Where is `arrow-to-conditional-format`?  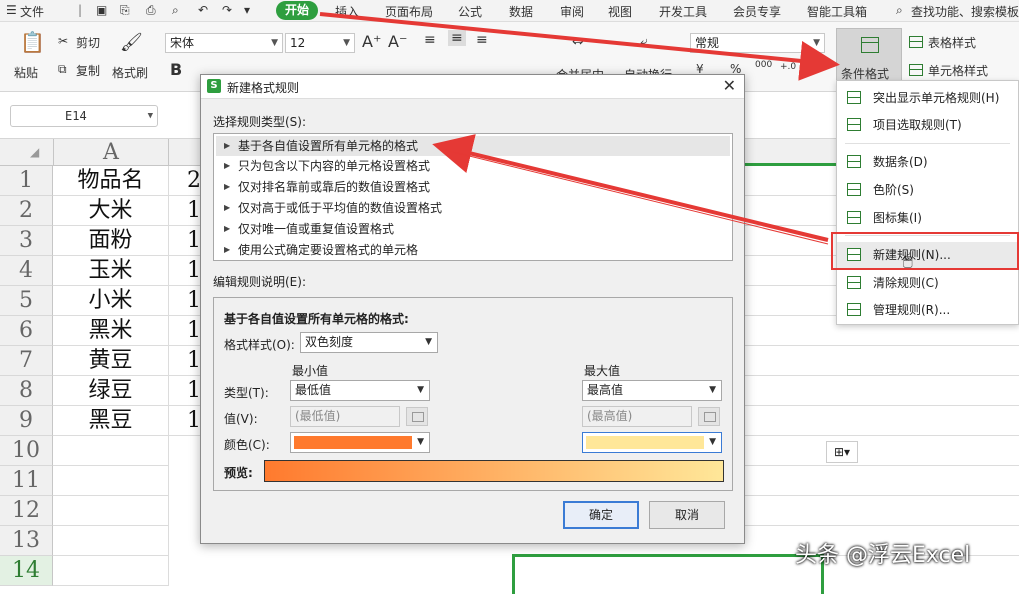
arrow-to-conditional-format is located at coordinates (579, 46).